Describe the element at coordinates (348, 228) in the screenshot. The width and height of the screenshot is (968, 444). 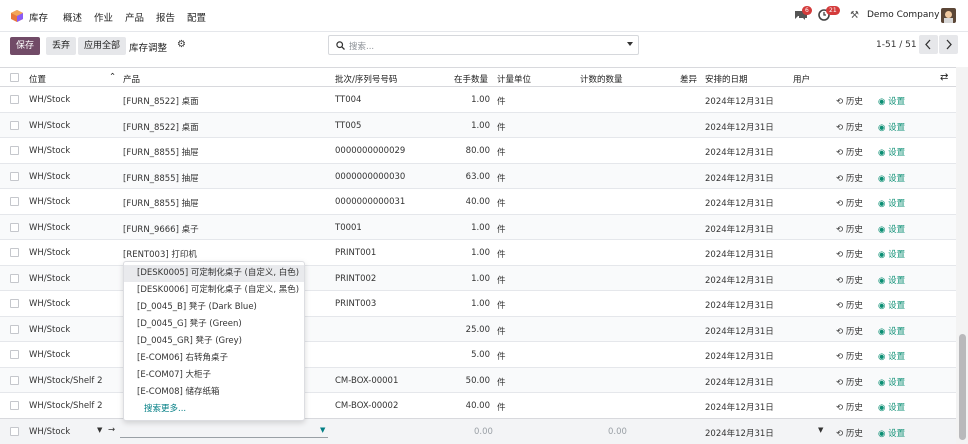
I see `cell-lot: T0001` at that location.